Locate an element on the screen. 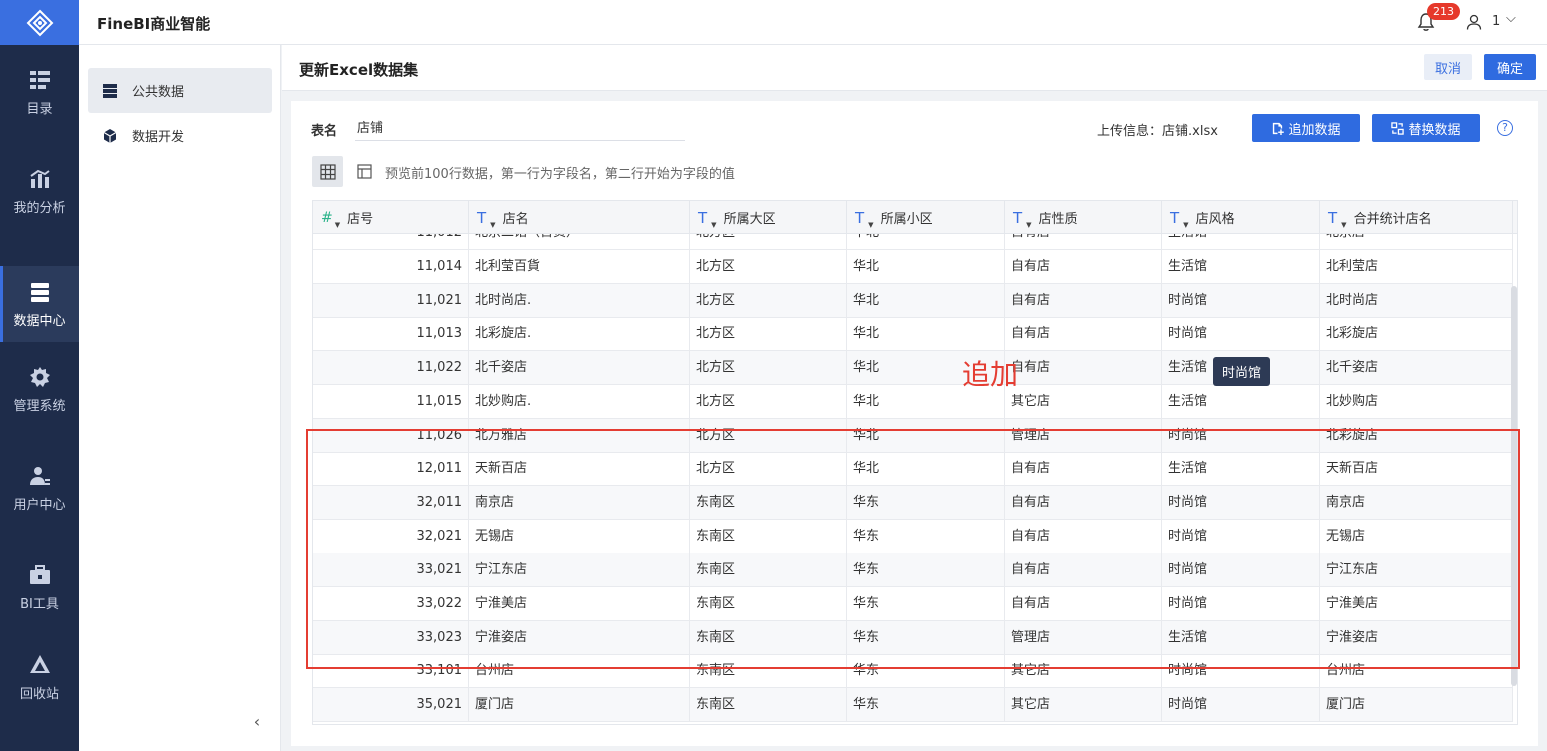  table-cell: 北千姿店 is located at coordinates (1416, 368).